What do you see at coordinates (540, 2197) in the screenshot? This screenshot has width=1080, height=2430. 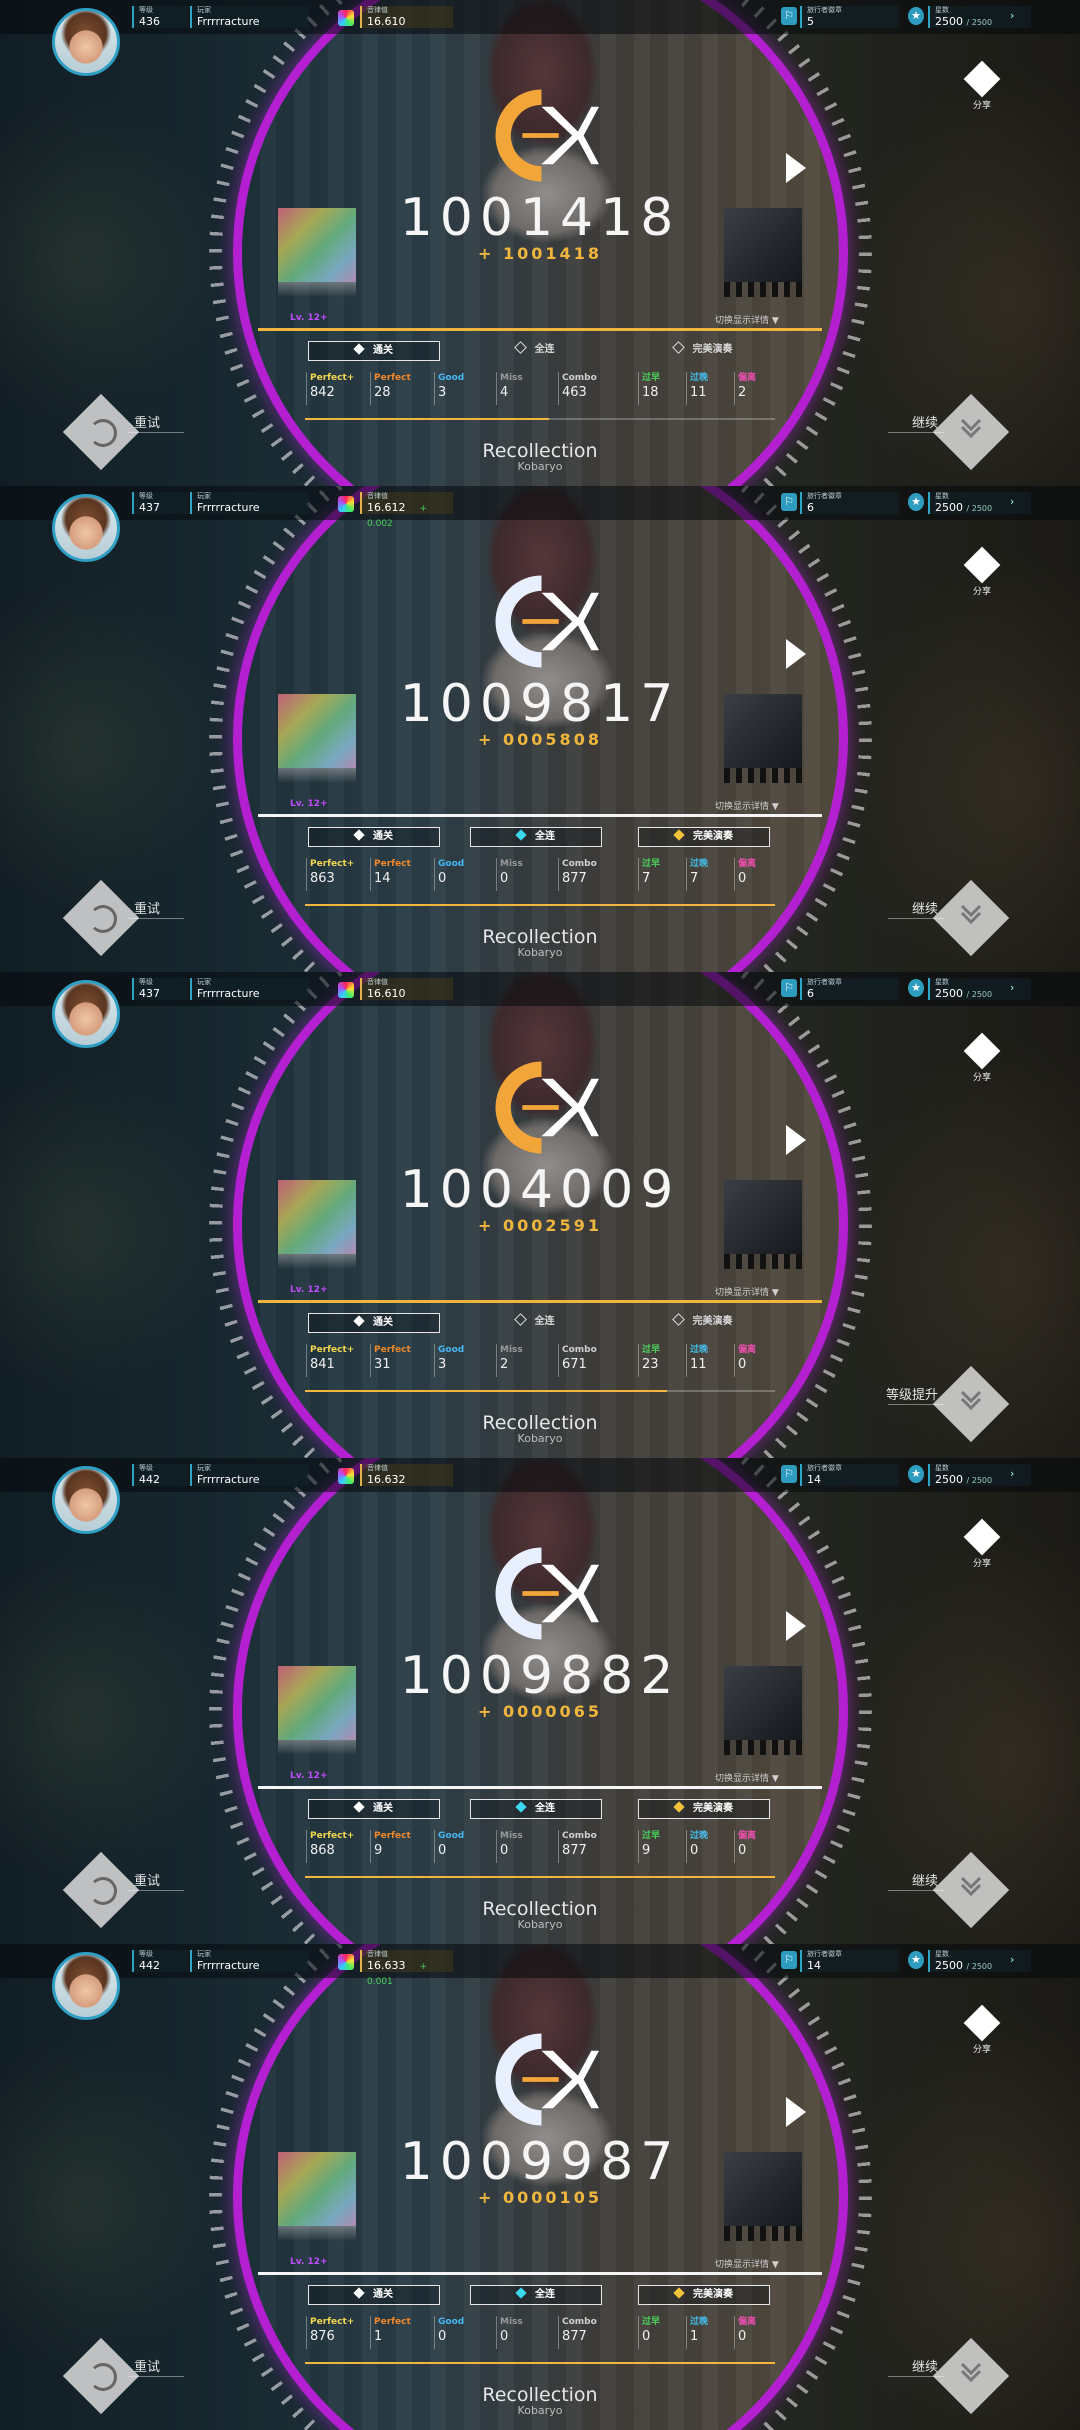 I see `score-delta: + 0000105` at bounding box center [540, 2197].